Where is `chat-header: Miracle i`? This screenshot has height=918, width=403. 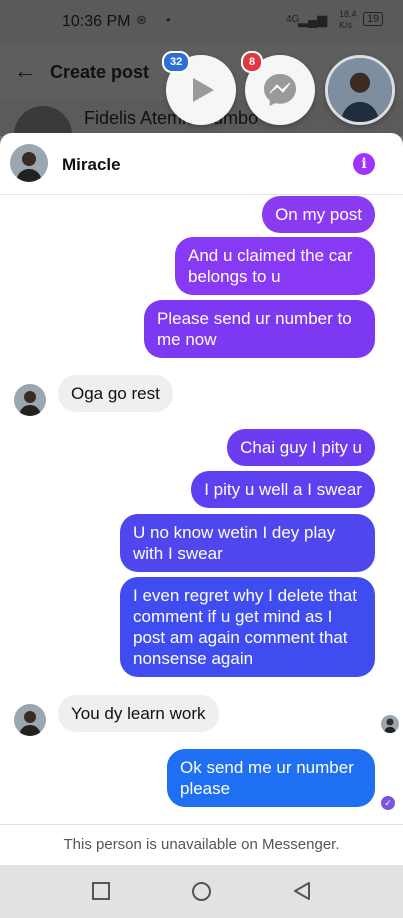 chat-header: Miracle i is located at coordinates (201, 164).